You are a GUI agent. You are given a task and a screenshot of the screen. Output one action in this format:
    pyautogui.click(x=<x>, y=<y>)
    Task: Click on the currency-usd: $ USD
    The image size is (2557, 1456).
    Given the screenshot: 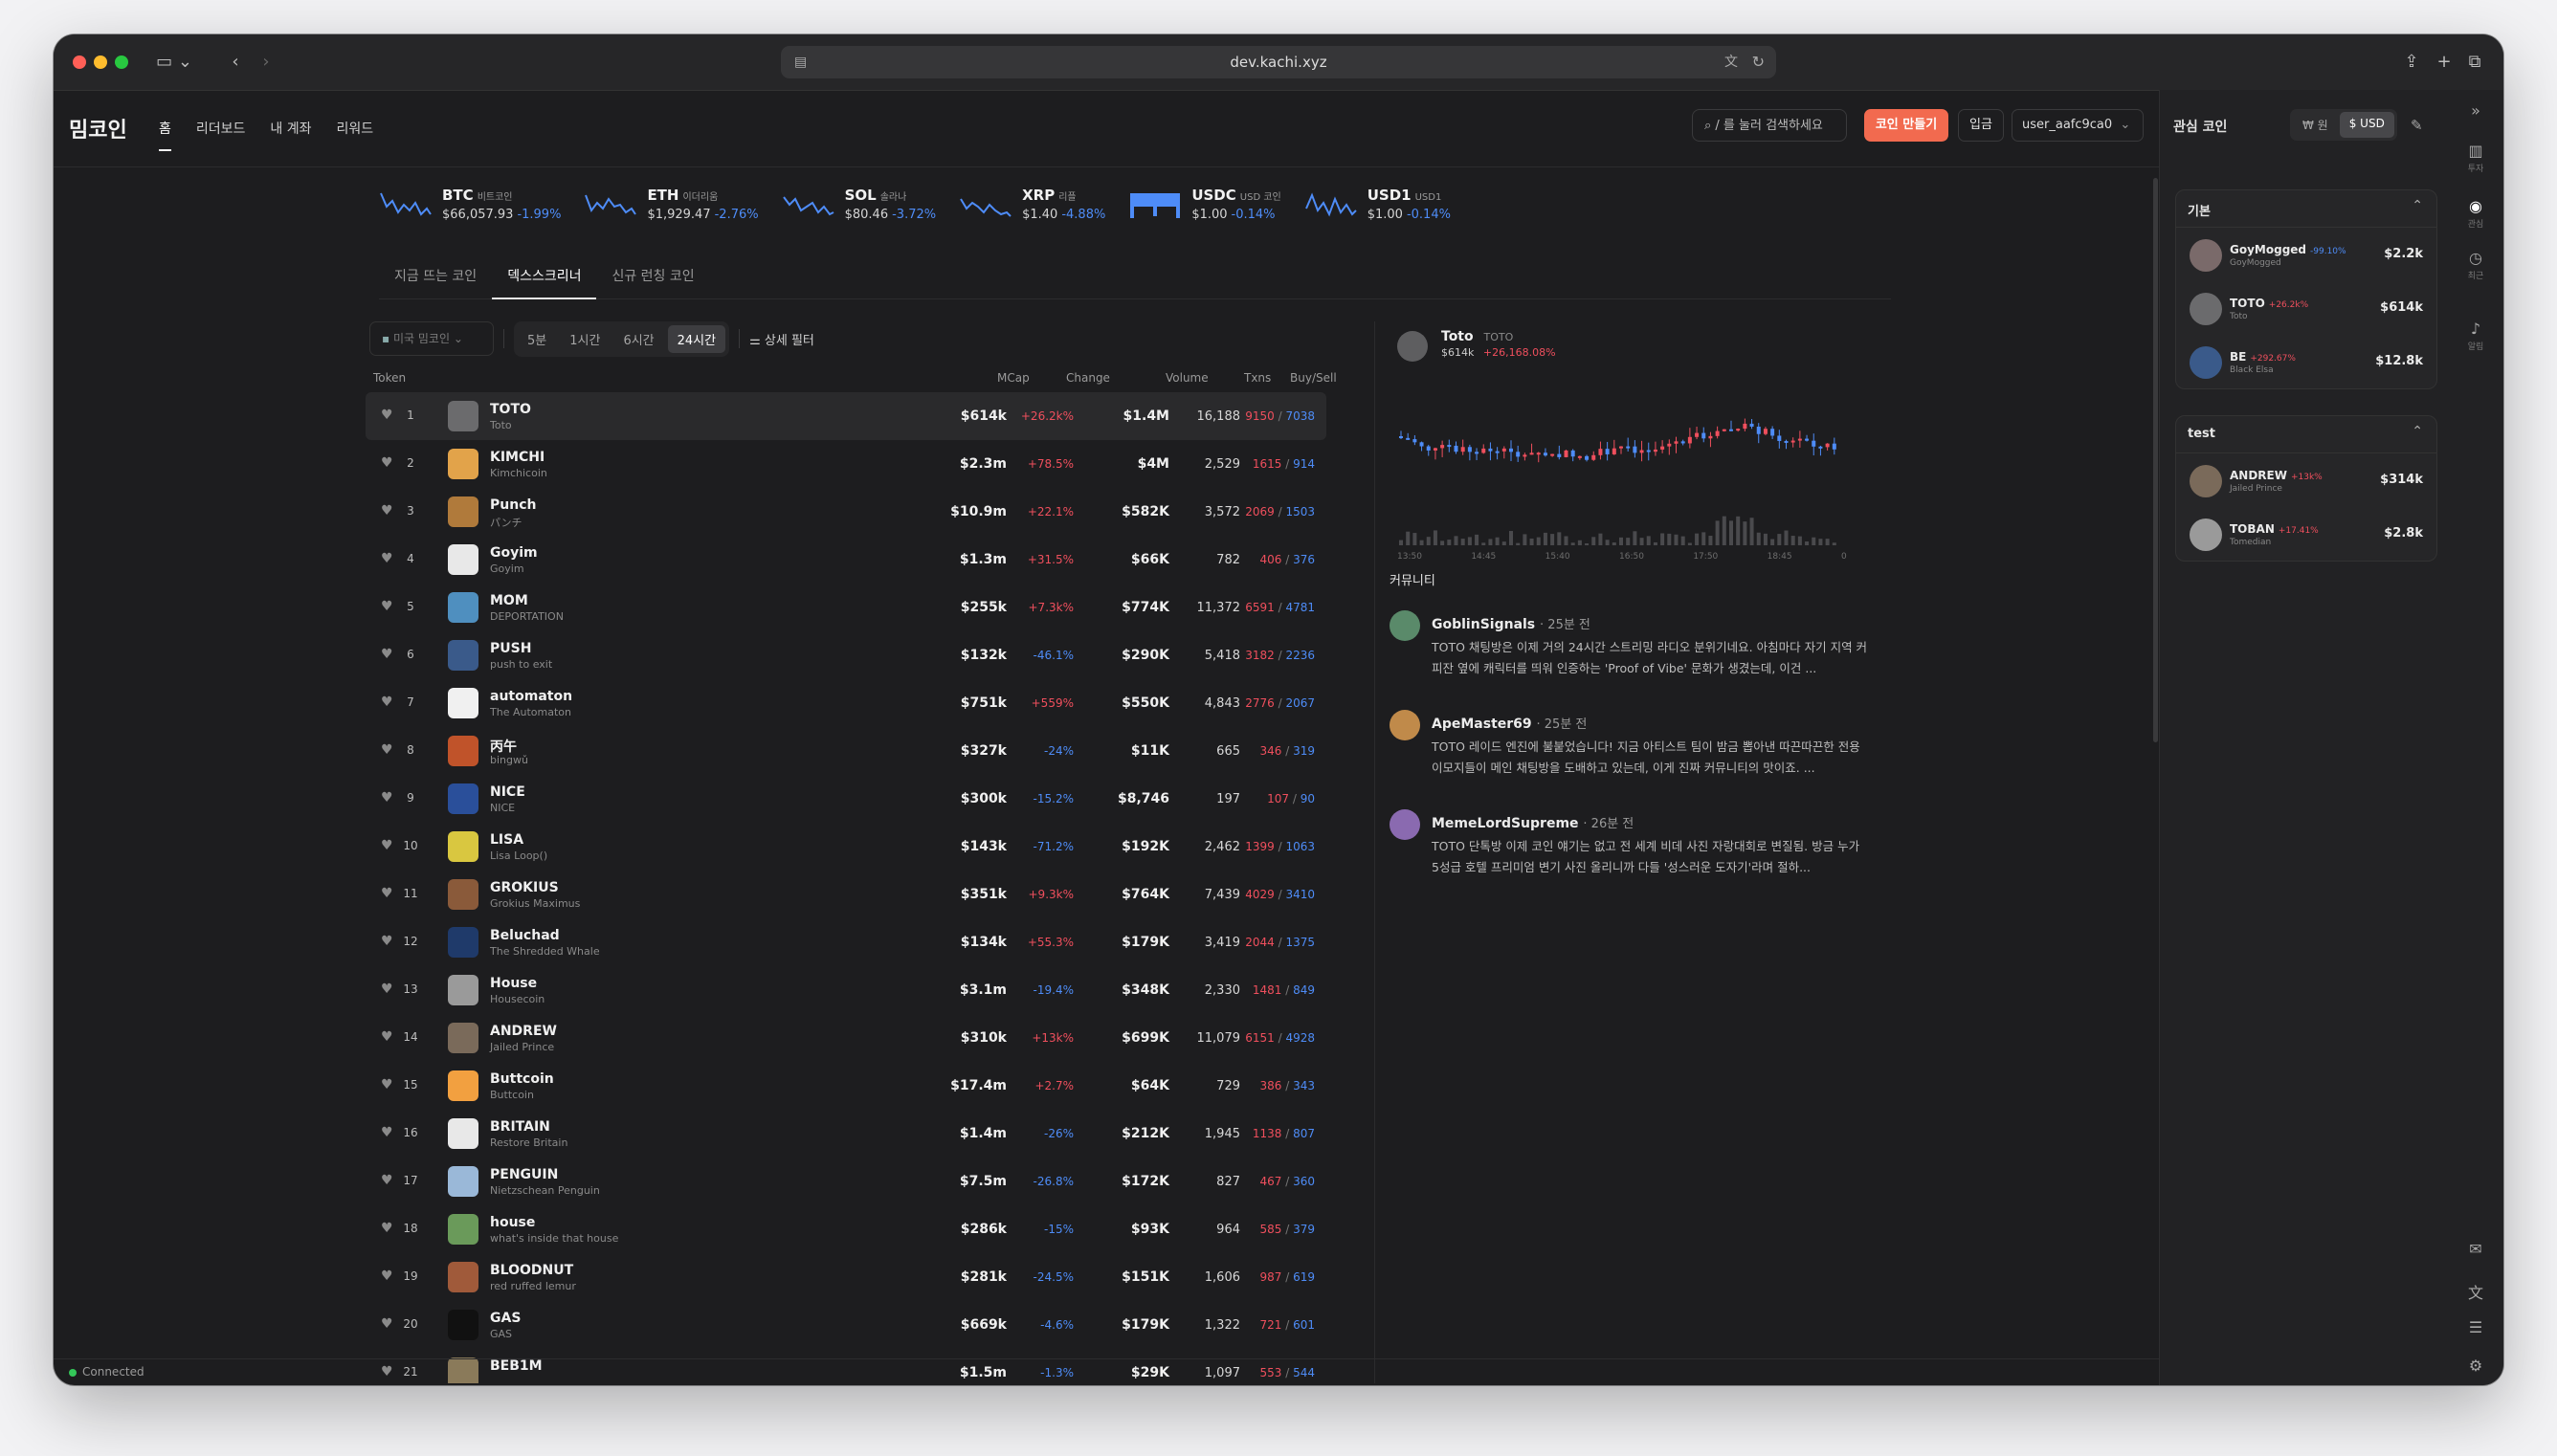 What is the action you would take?
    pyautogui.click(x=2366, y=125)
    